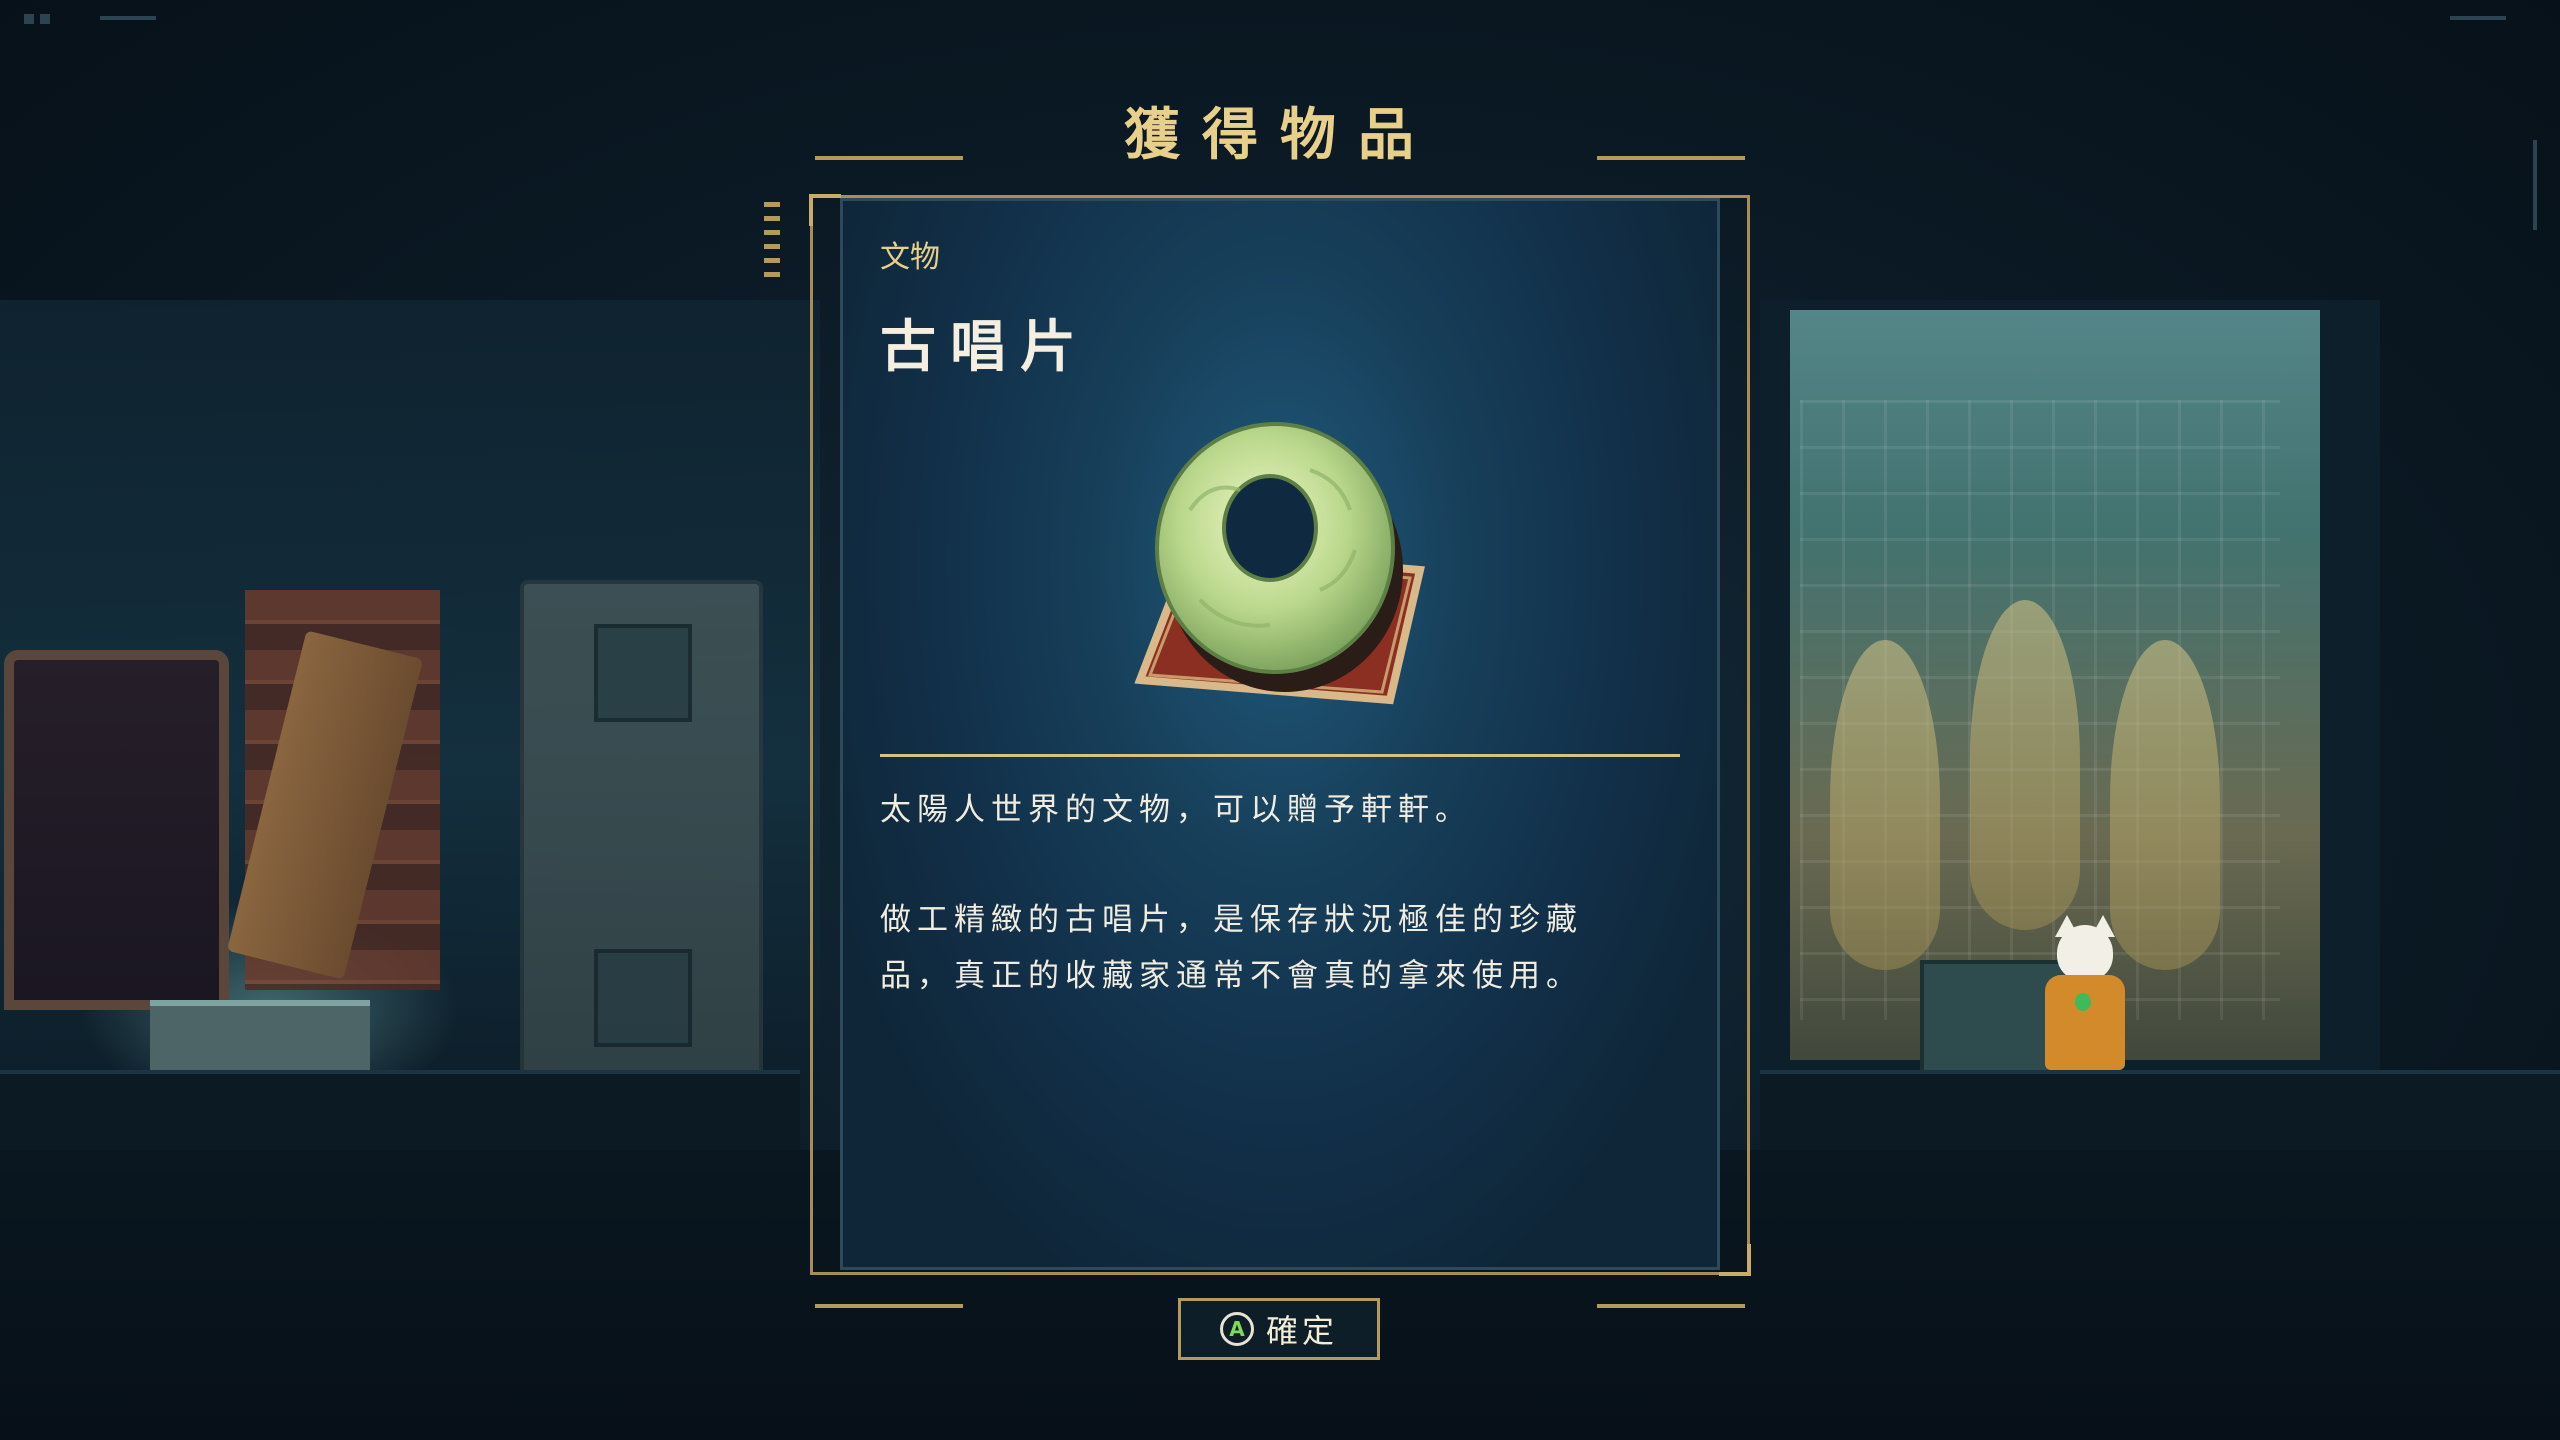 This screenshot has height=1440, width=2560. Describe the element at coordinates (772, 244) in the screenshot. I see `frame-tick-marks` at that location.